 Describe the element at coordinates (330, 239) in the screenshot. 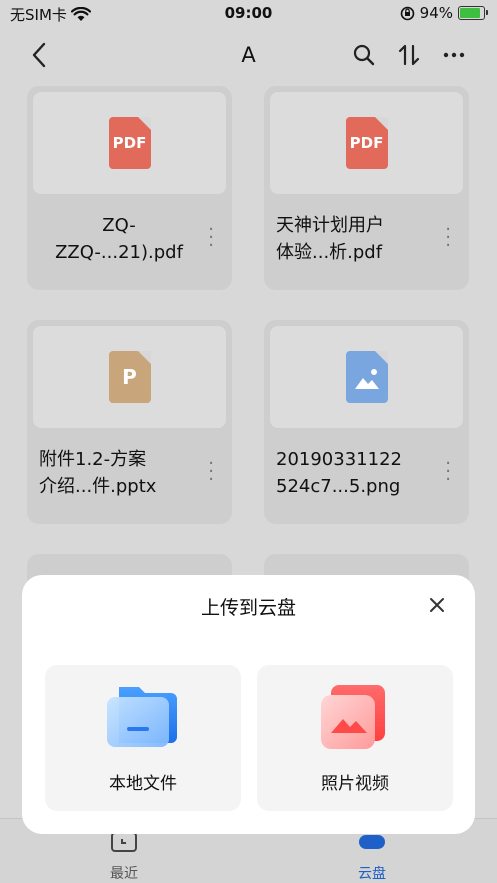

I see `file-name: 天神计划用户 体验...析.pdf` at that location.